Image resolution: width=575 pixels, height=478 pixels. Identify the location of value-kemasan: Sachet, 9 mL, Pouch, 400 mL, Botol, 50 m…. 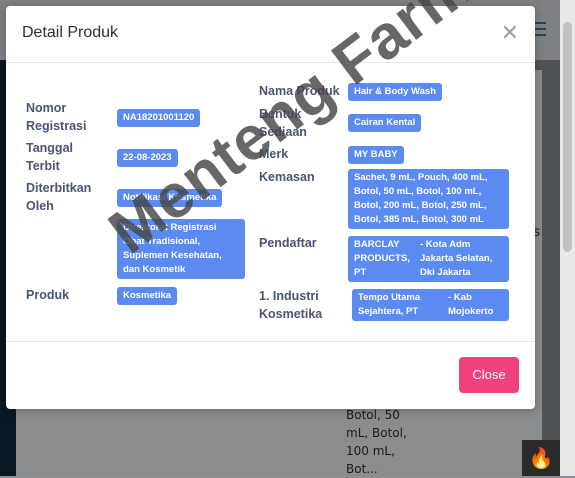
(428, 199).